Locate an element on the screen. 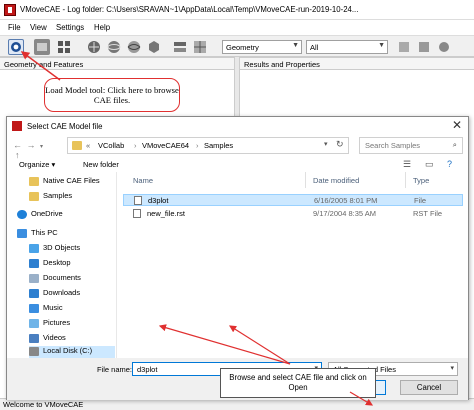 This screenshot has width=474, height=410. arrow-to-load-model is located at coordinates (40, 66).